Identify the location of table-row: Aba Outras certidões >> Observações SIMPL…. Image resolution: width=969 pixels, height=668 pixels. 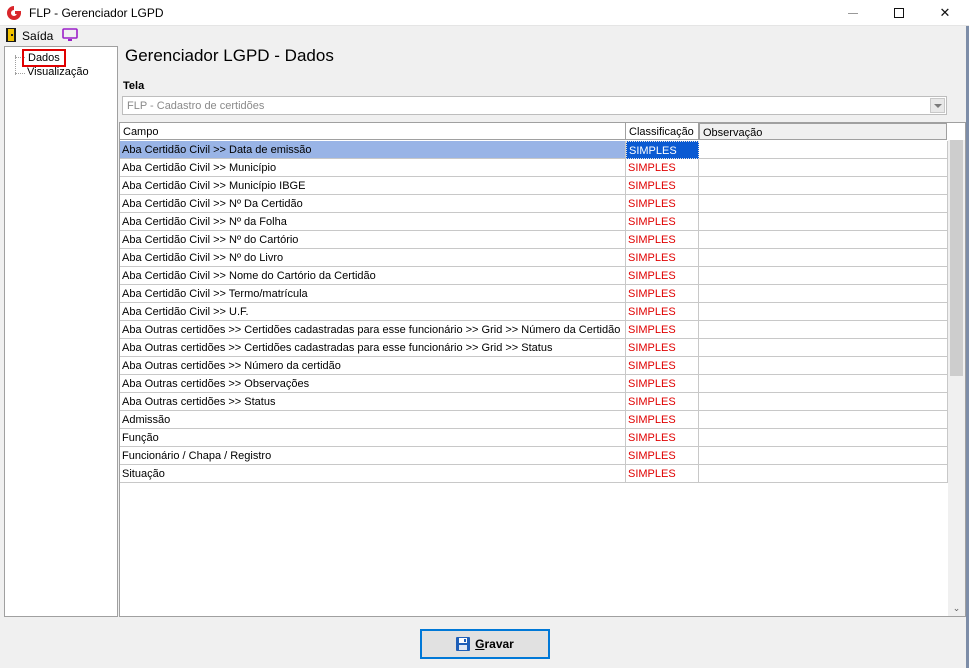
(534, 384).